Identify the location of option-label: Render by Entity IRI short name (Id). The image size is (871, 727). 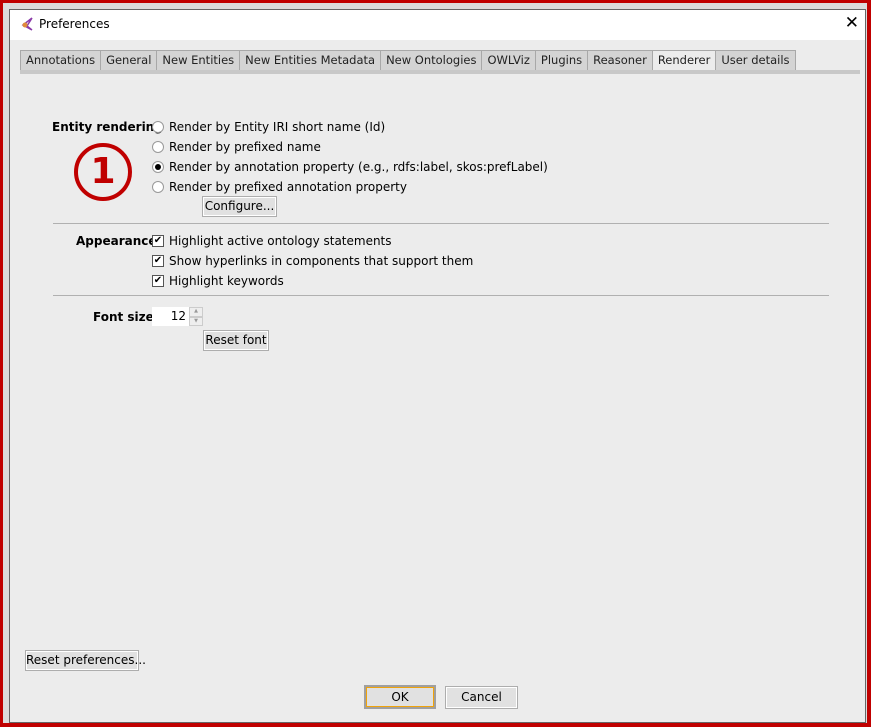
(277, 127).